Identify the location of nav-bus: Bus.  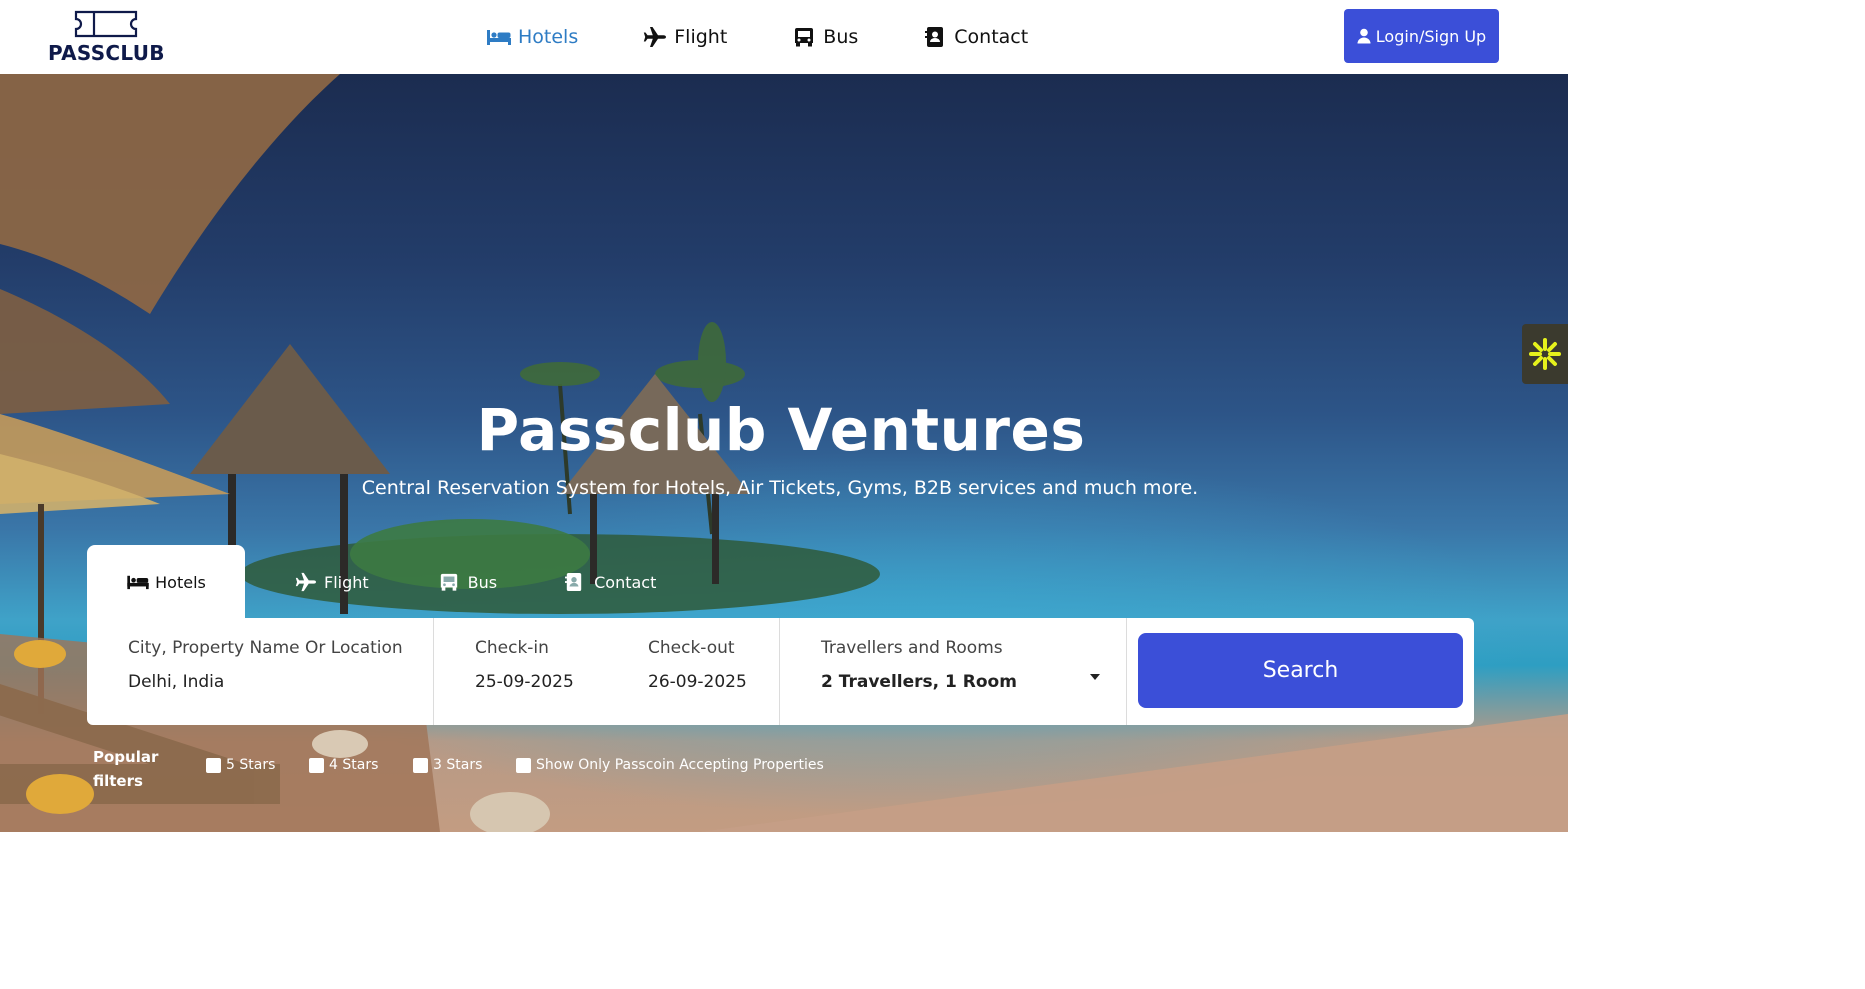
(824, 37).